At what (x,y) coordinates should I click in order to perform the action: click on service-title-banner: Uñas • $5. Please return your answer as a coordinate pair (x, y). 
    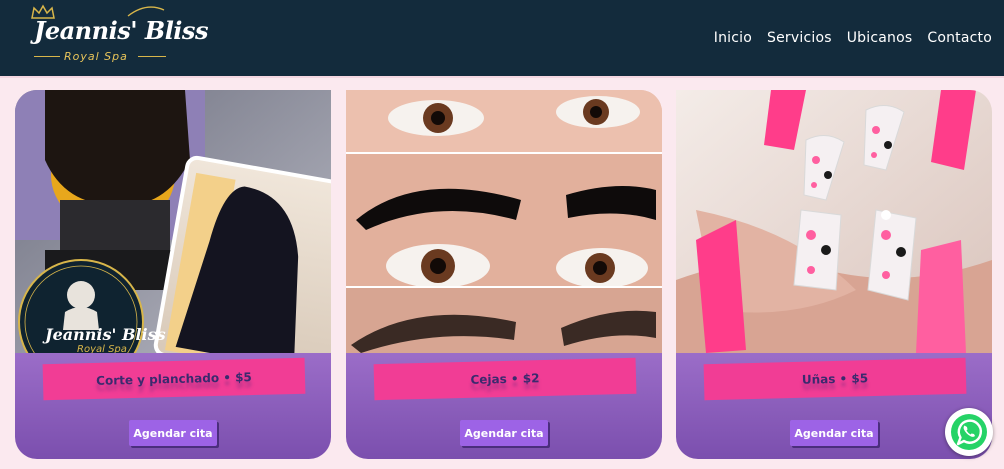
    Looking at the image, I should click on (835, 379).